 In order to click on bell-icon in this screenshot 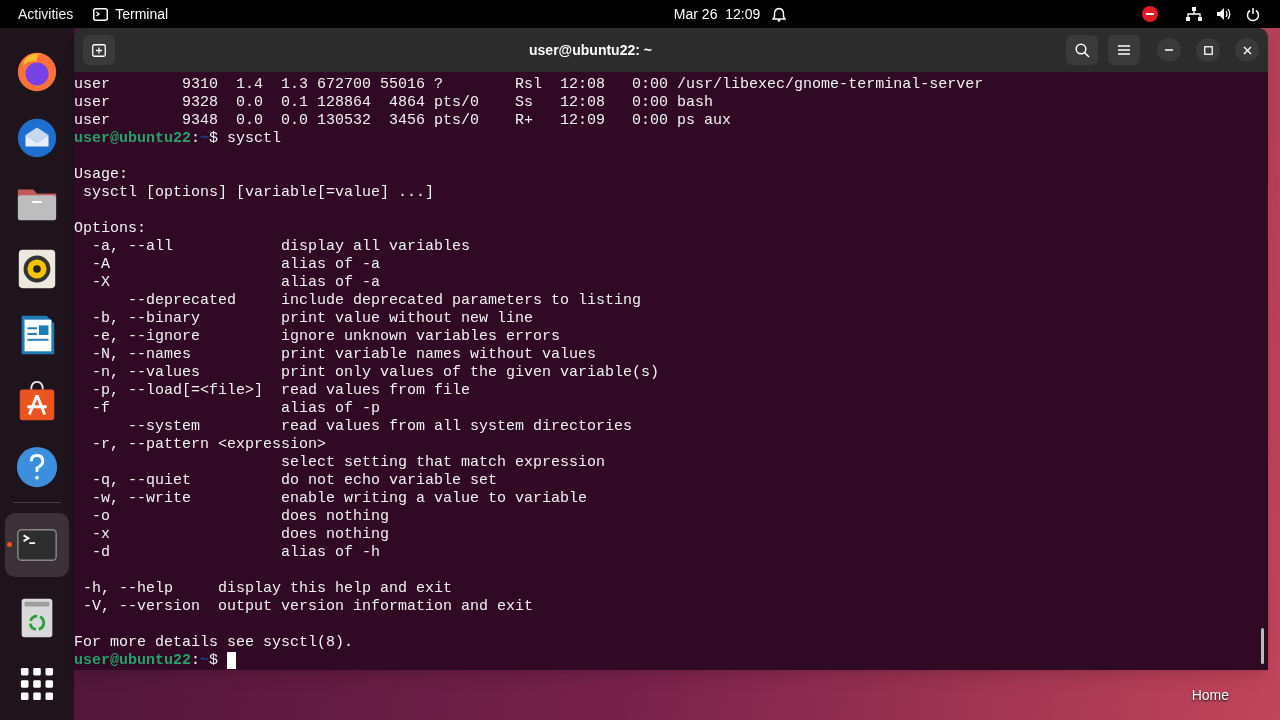, I will do `click(779, 14)`.